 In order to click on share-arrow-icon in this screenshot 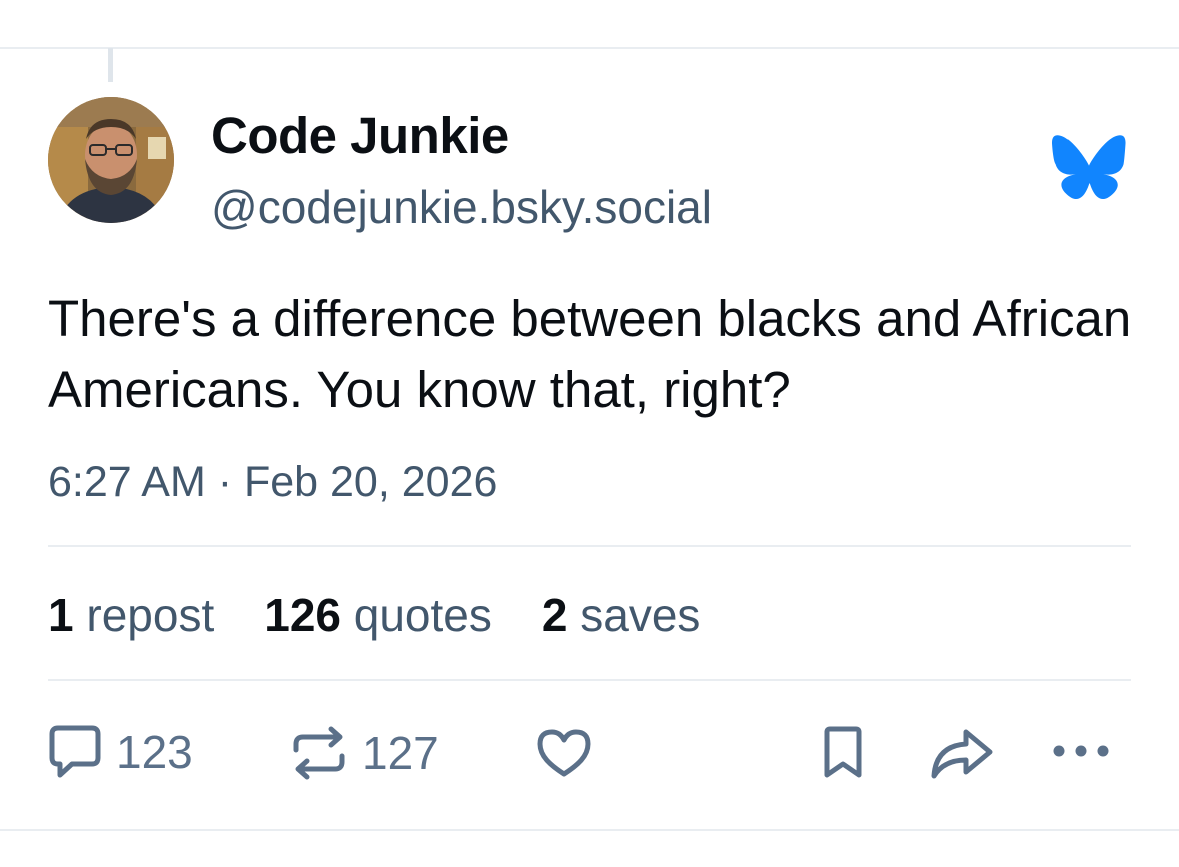, I will do `click(962, 754)`.